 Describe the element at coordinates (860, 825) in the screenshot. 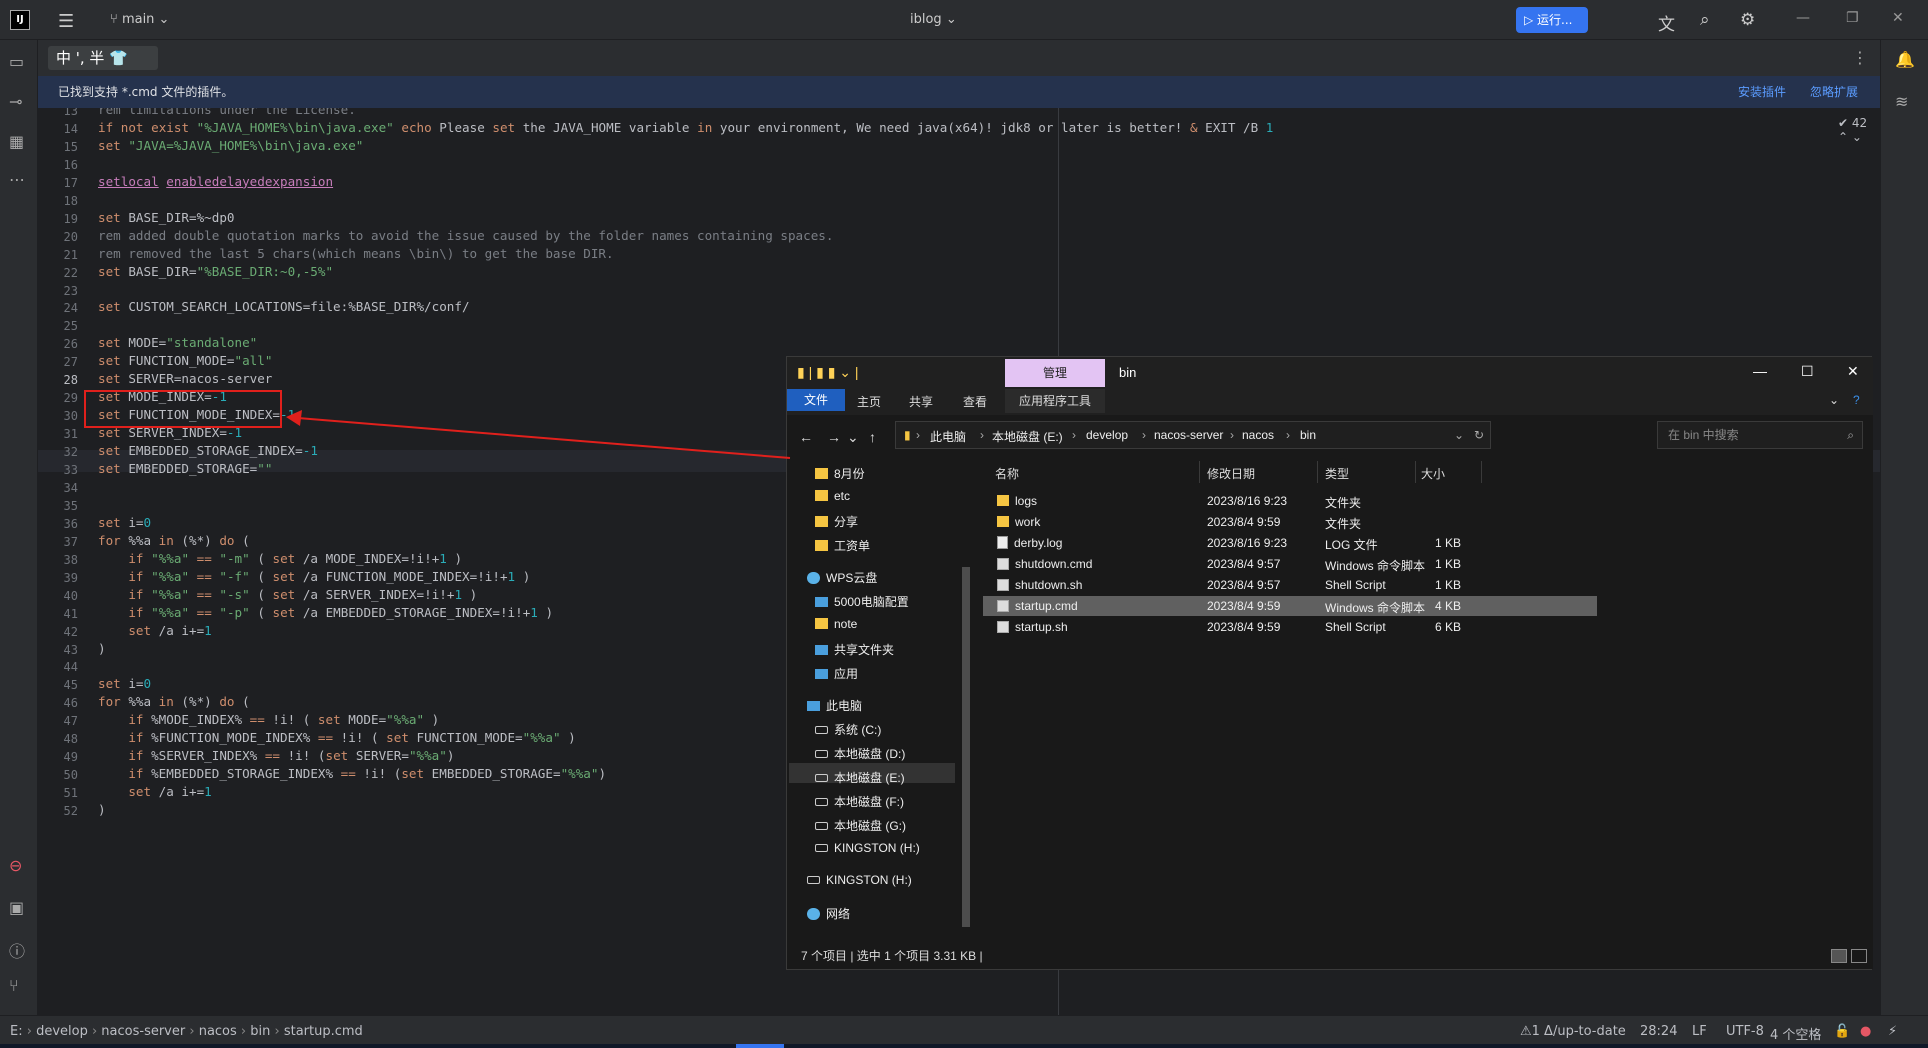

I see `nav-item: 本地磁盘 (G:)` at that location.